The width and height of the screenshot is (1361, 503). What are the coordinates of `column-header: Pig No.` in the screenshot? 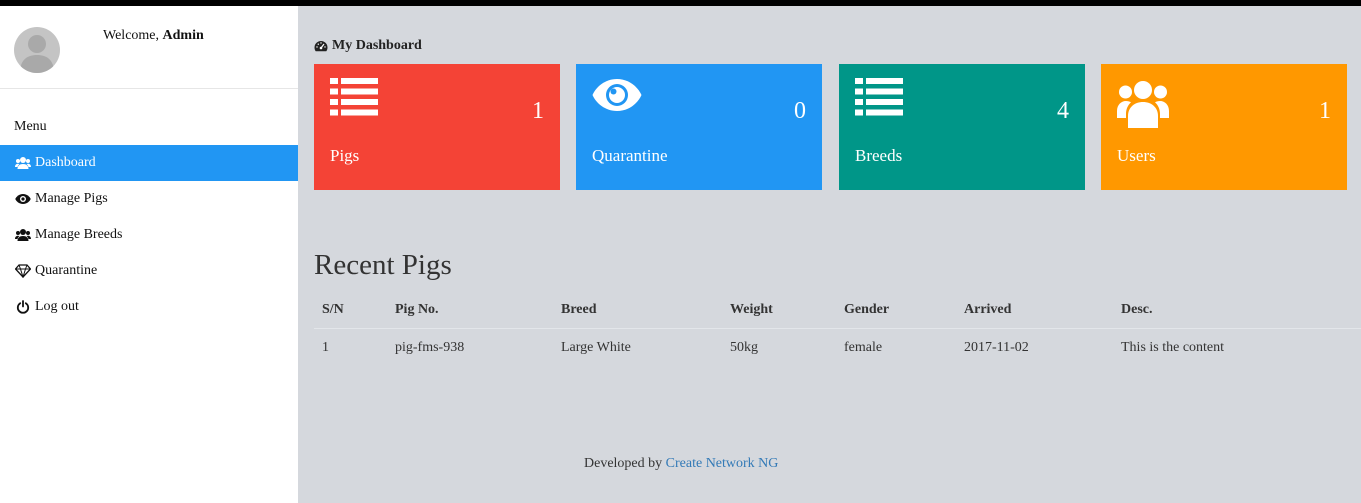 It's located at (470, 310).